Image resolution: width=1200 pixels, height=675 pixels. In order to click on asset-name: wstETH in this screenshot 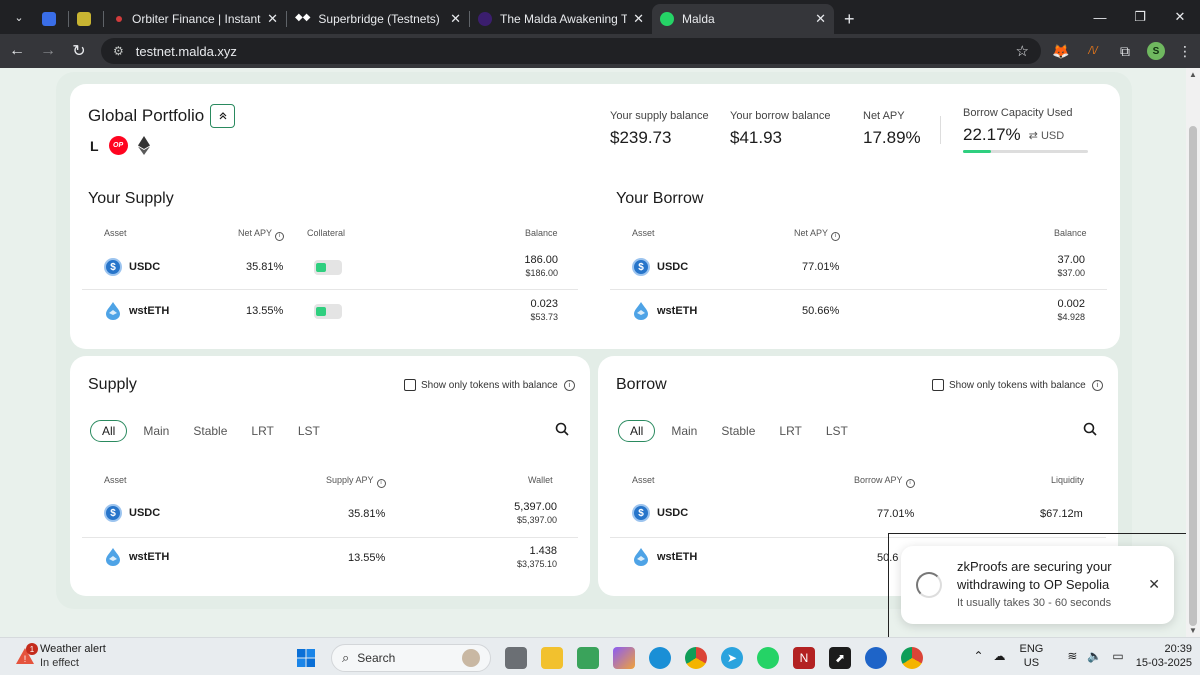, I will do `click(149, 311)`.